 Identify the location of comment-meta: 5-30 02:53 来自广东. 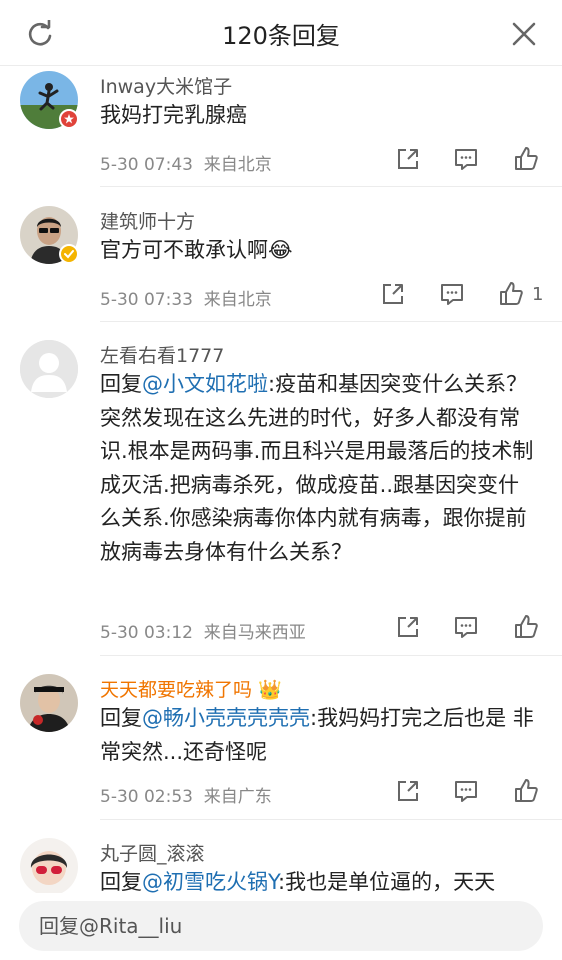
(186, 794).